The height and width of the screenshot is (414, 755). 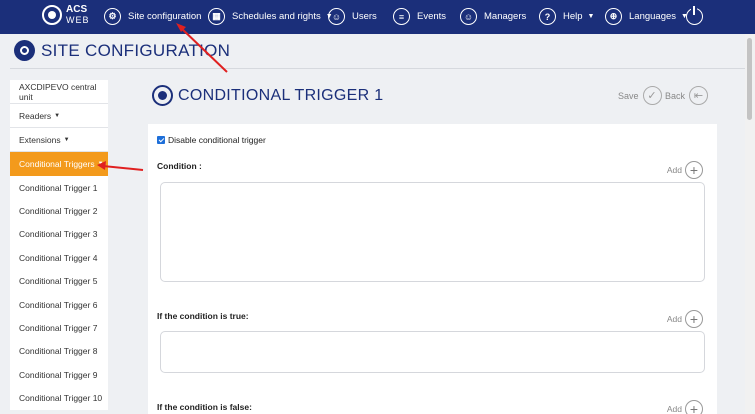 I want to click on nav-label: Help, so click(x=573, y=16).